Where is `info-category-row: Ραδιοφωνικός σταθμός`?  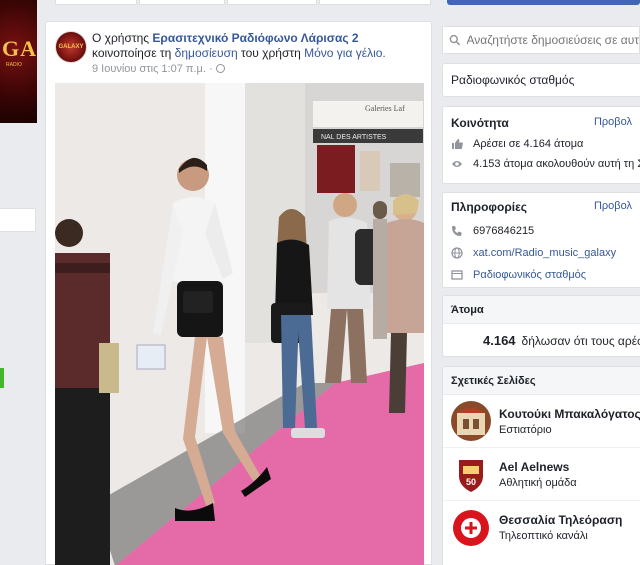
info-category-row: Ραδιοφωνικός σταθμός is located at coordinates (541, 275).